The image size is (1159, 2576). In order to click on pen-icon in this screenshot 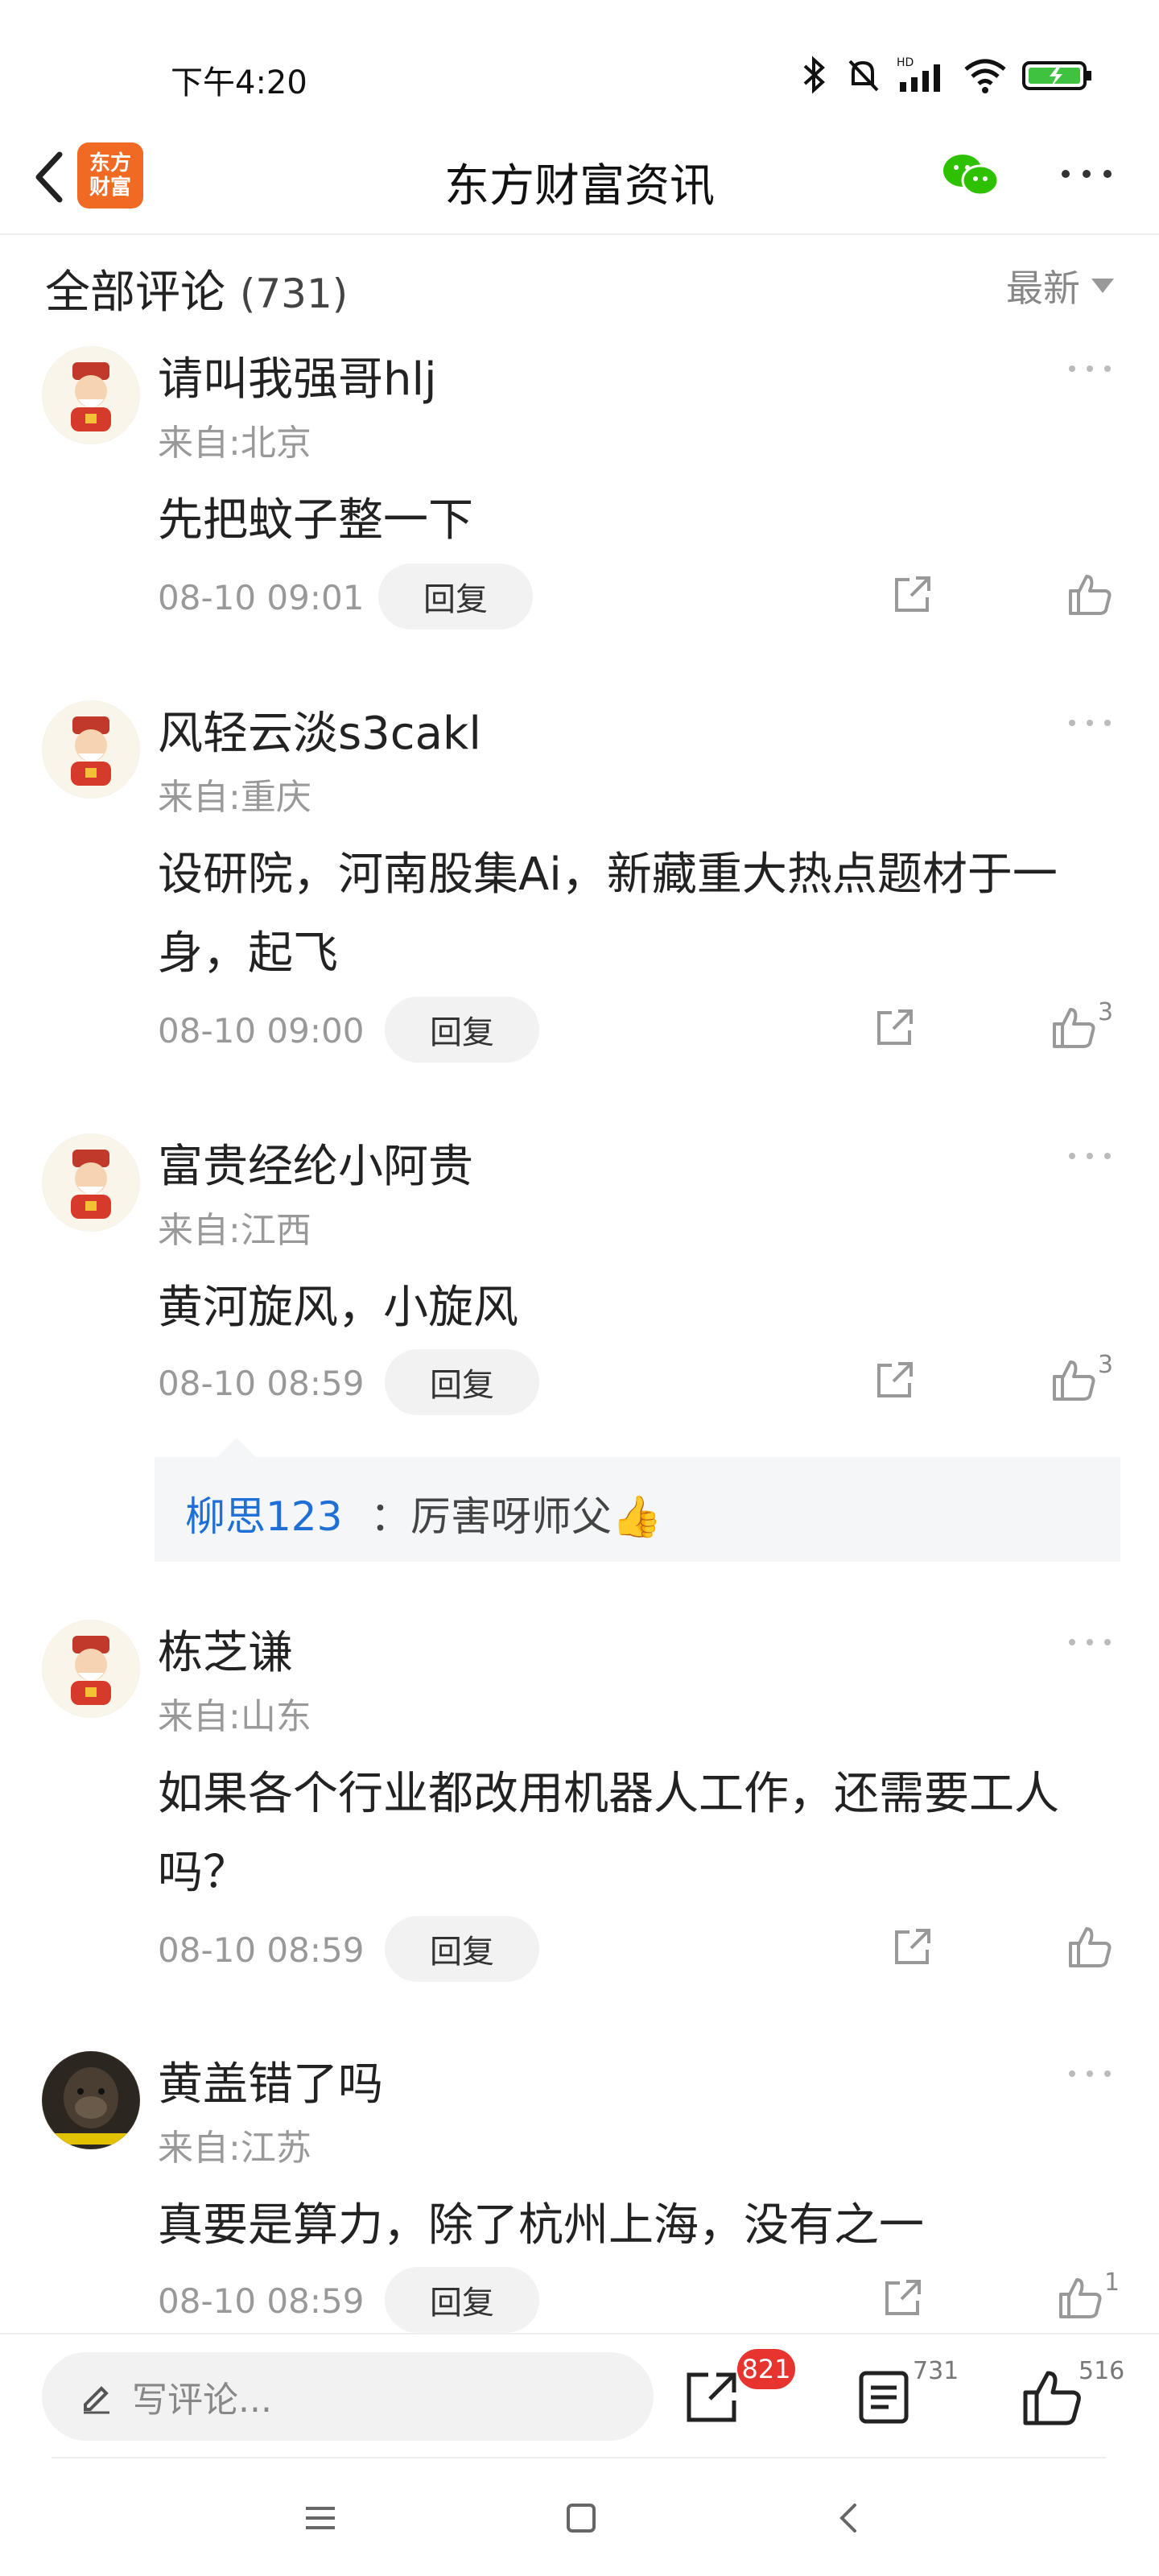, I will do `click(96, 2400)`.